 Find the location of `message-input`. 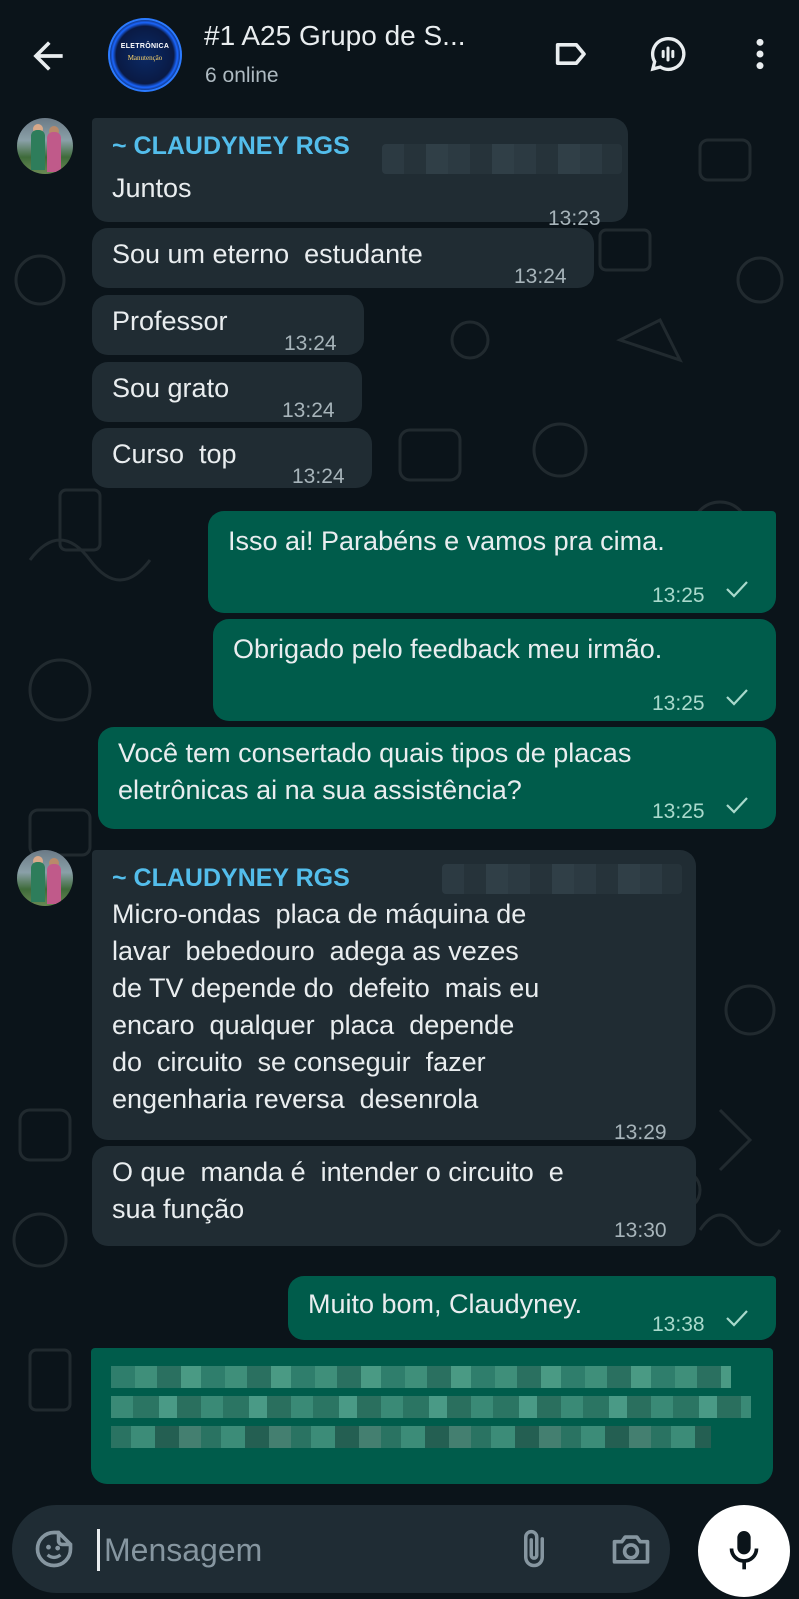

message-input is located at coordinates (294, 1550).